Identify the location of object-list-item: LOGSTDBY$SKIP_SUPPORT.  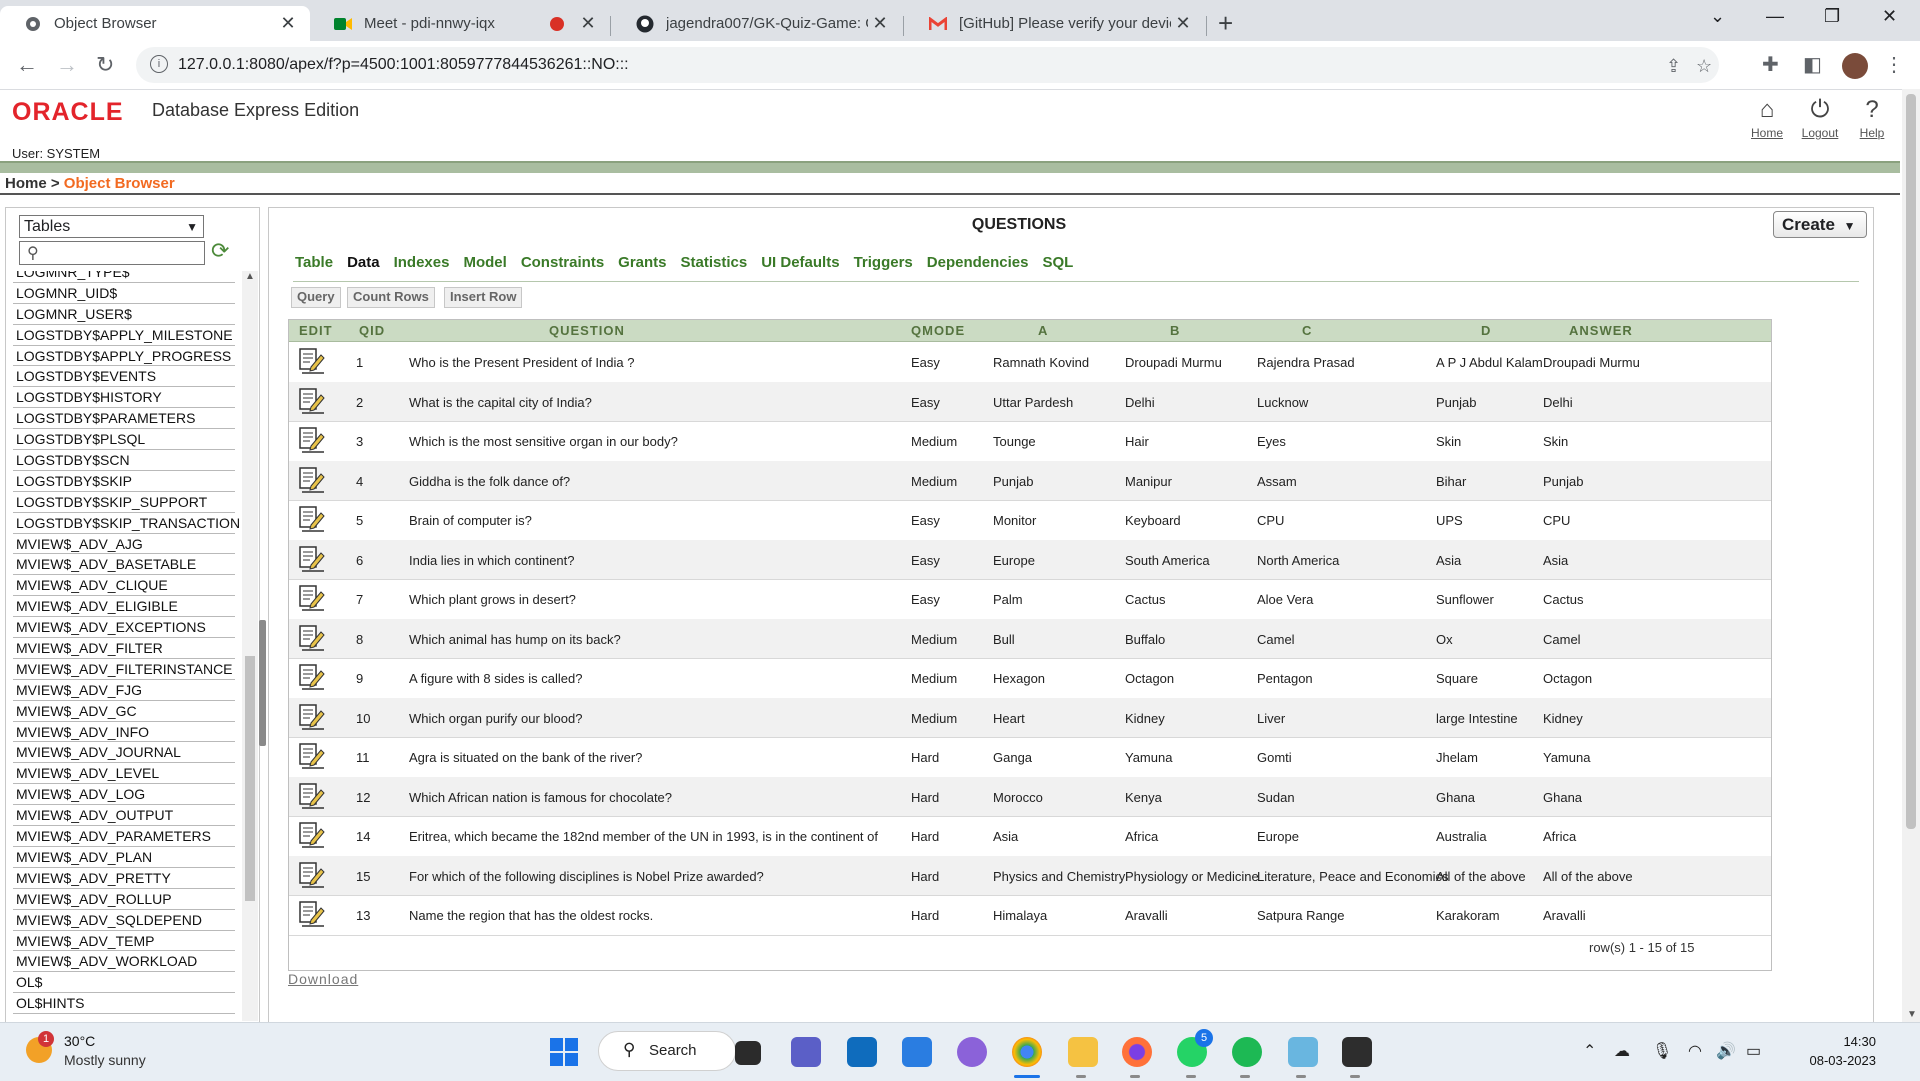
(124, 502).